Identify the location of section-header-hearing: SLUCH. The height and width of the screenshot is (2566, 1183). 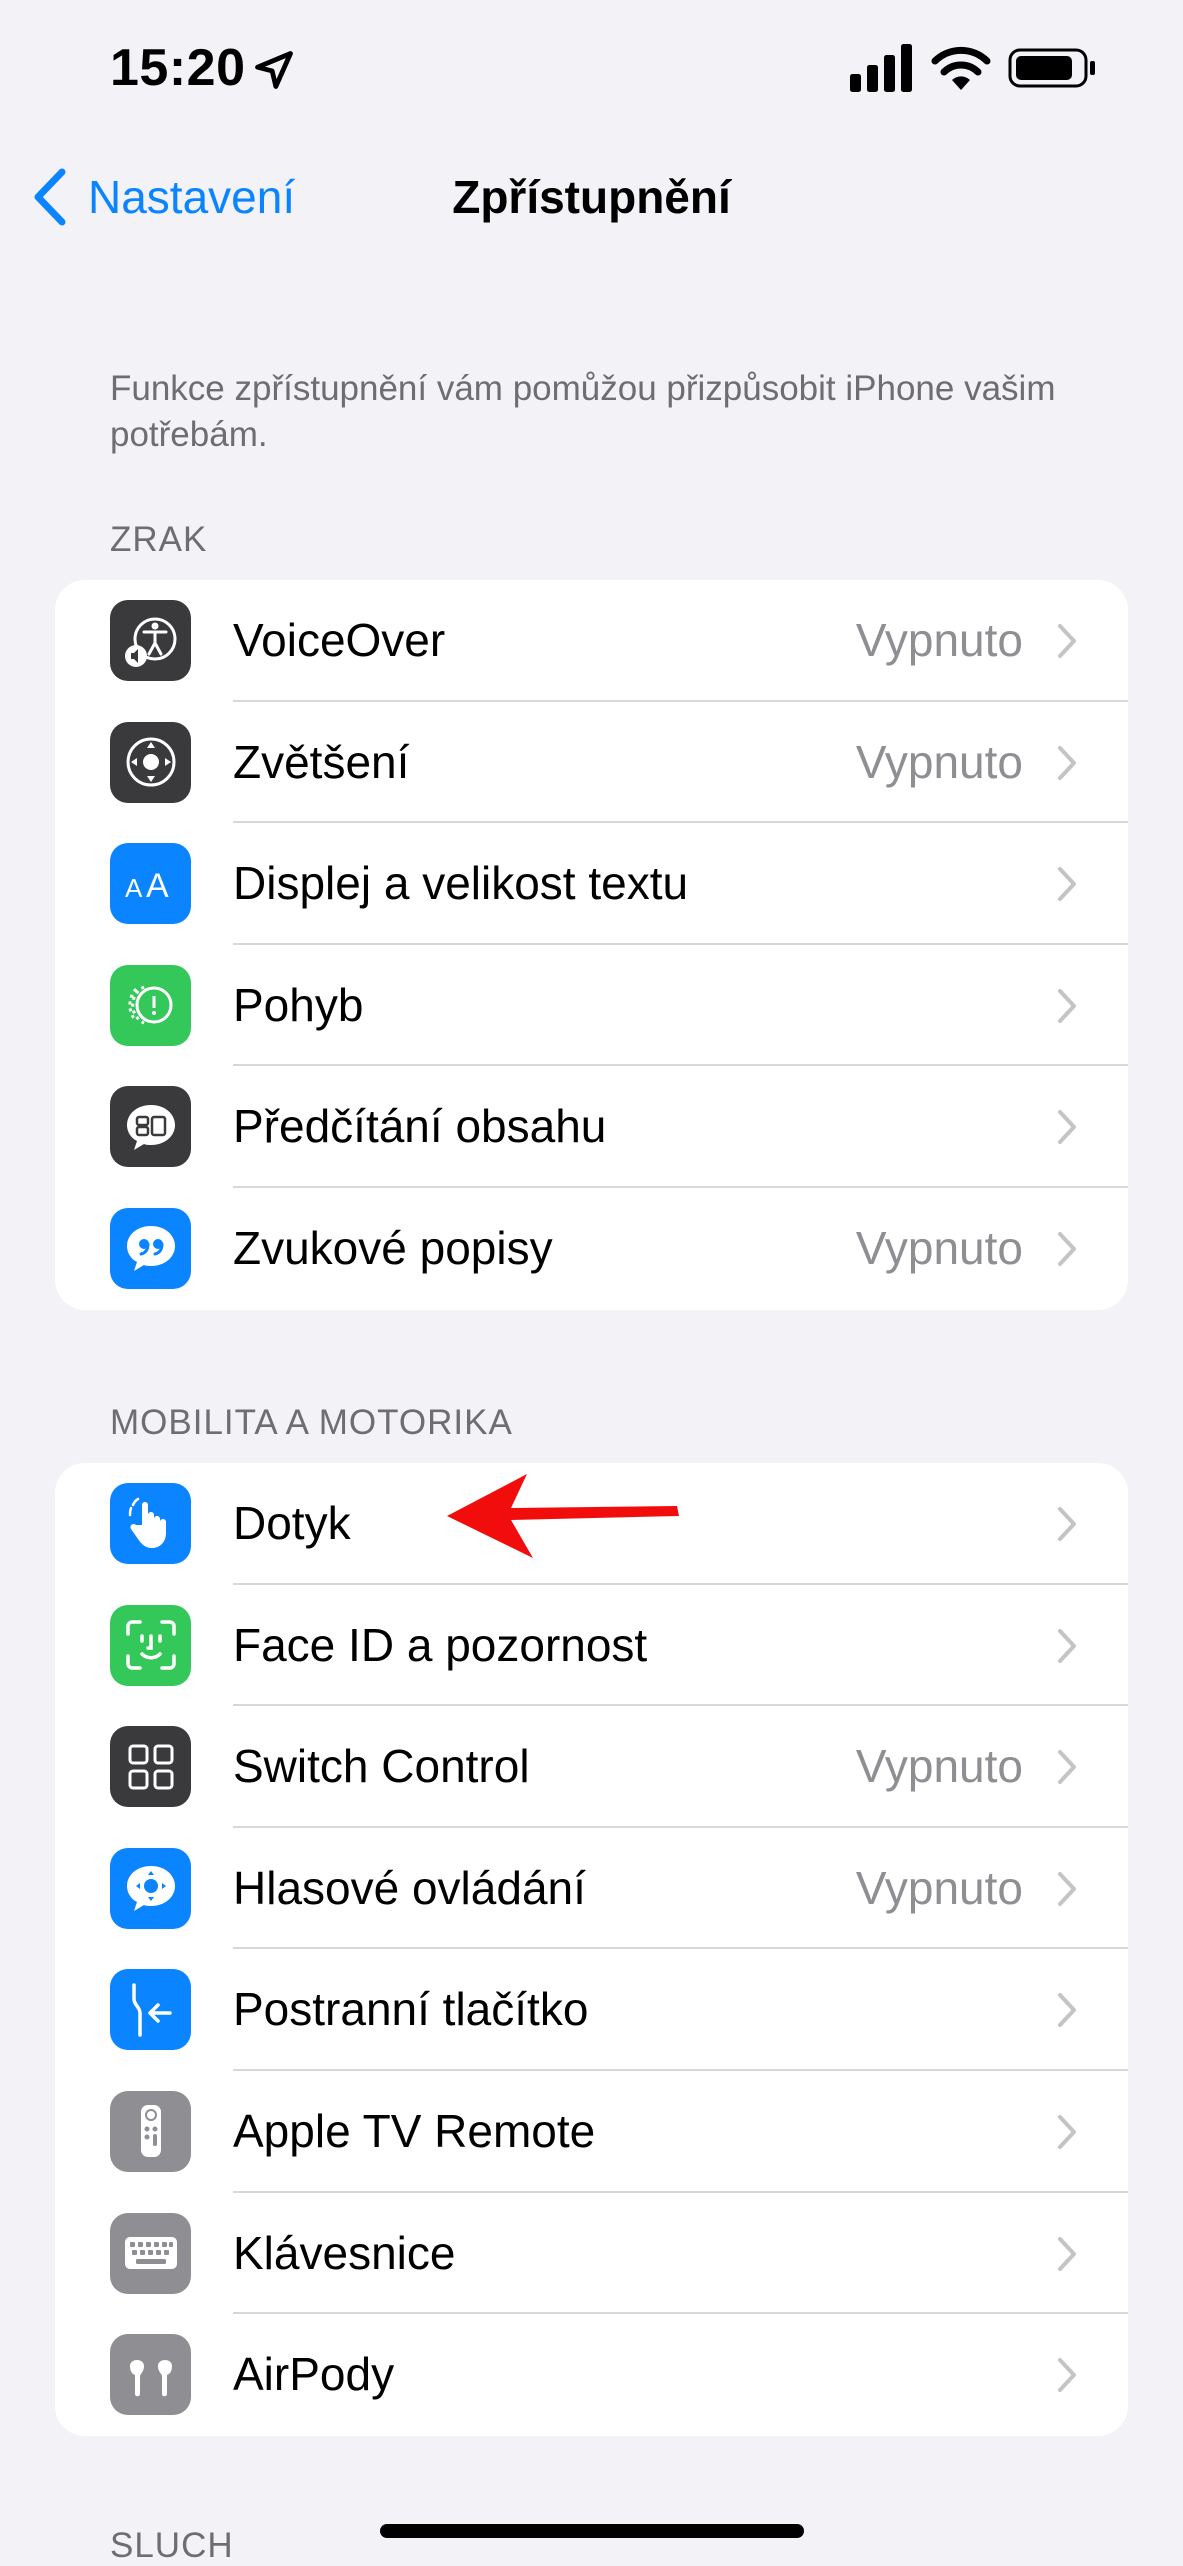
(172, 2545).